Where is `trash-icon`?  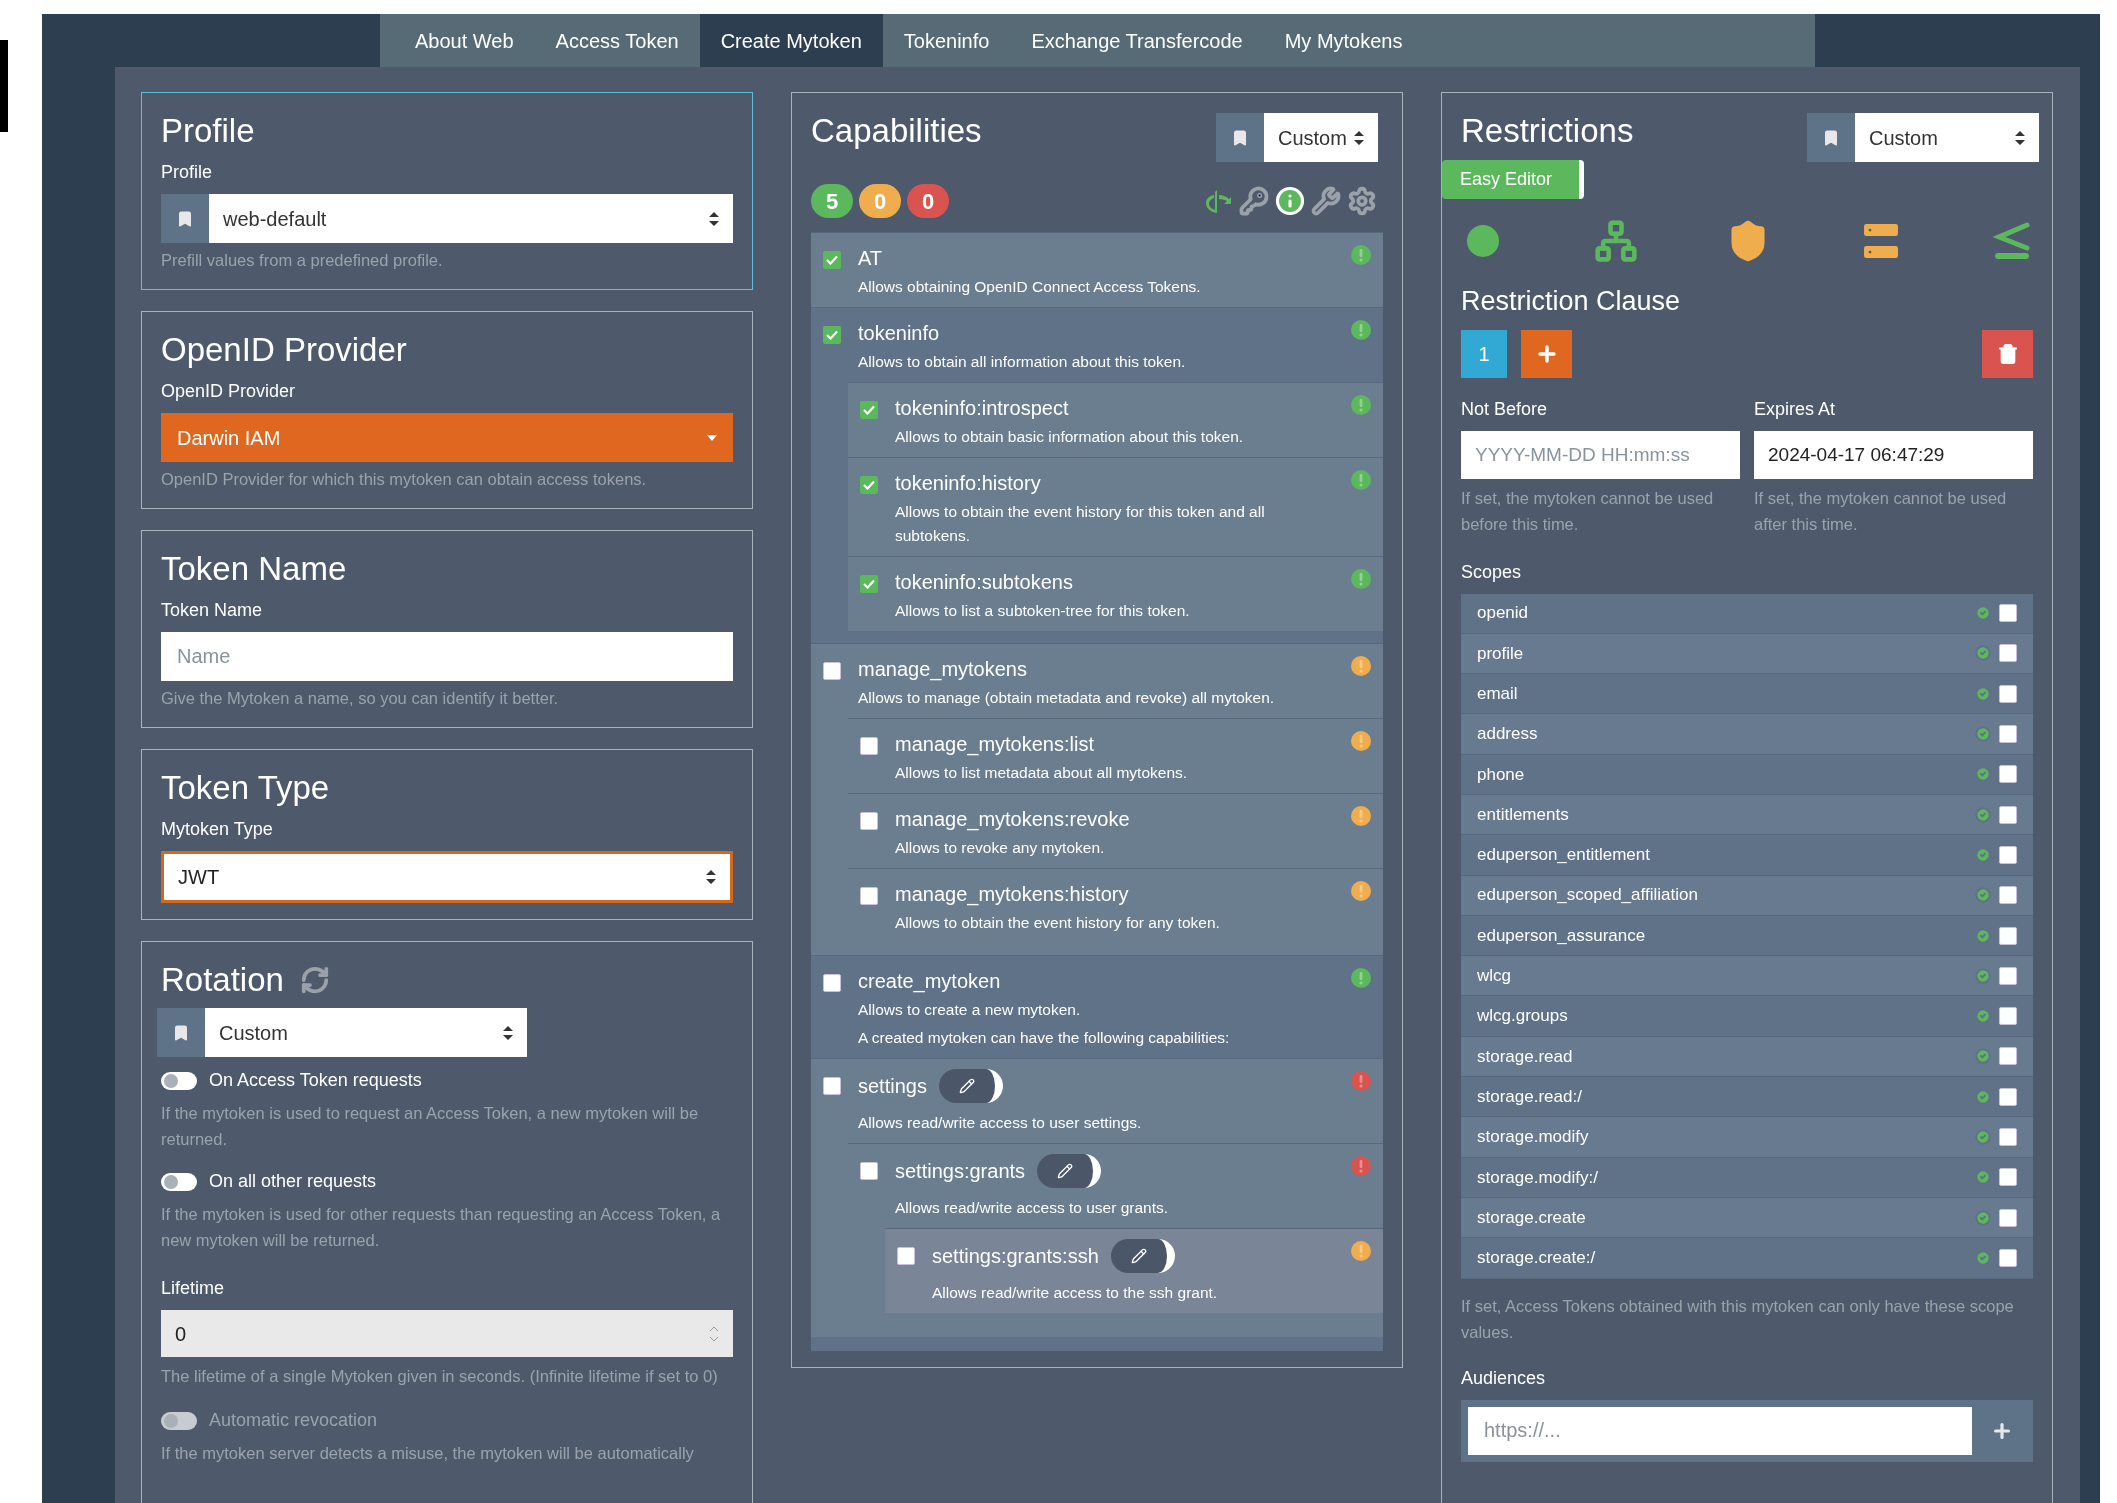
trash-icon is located at coordinates (2007, 353).